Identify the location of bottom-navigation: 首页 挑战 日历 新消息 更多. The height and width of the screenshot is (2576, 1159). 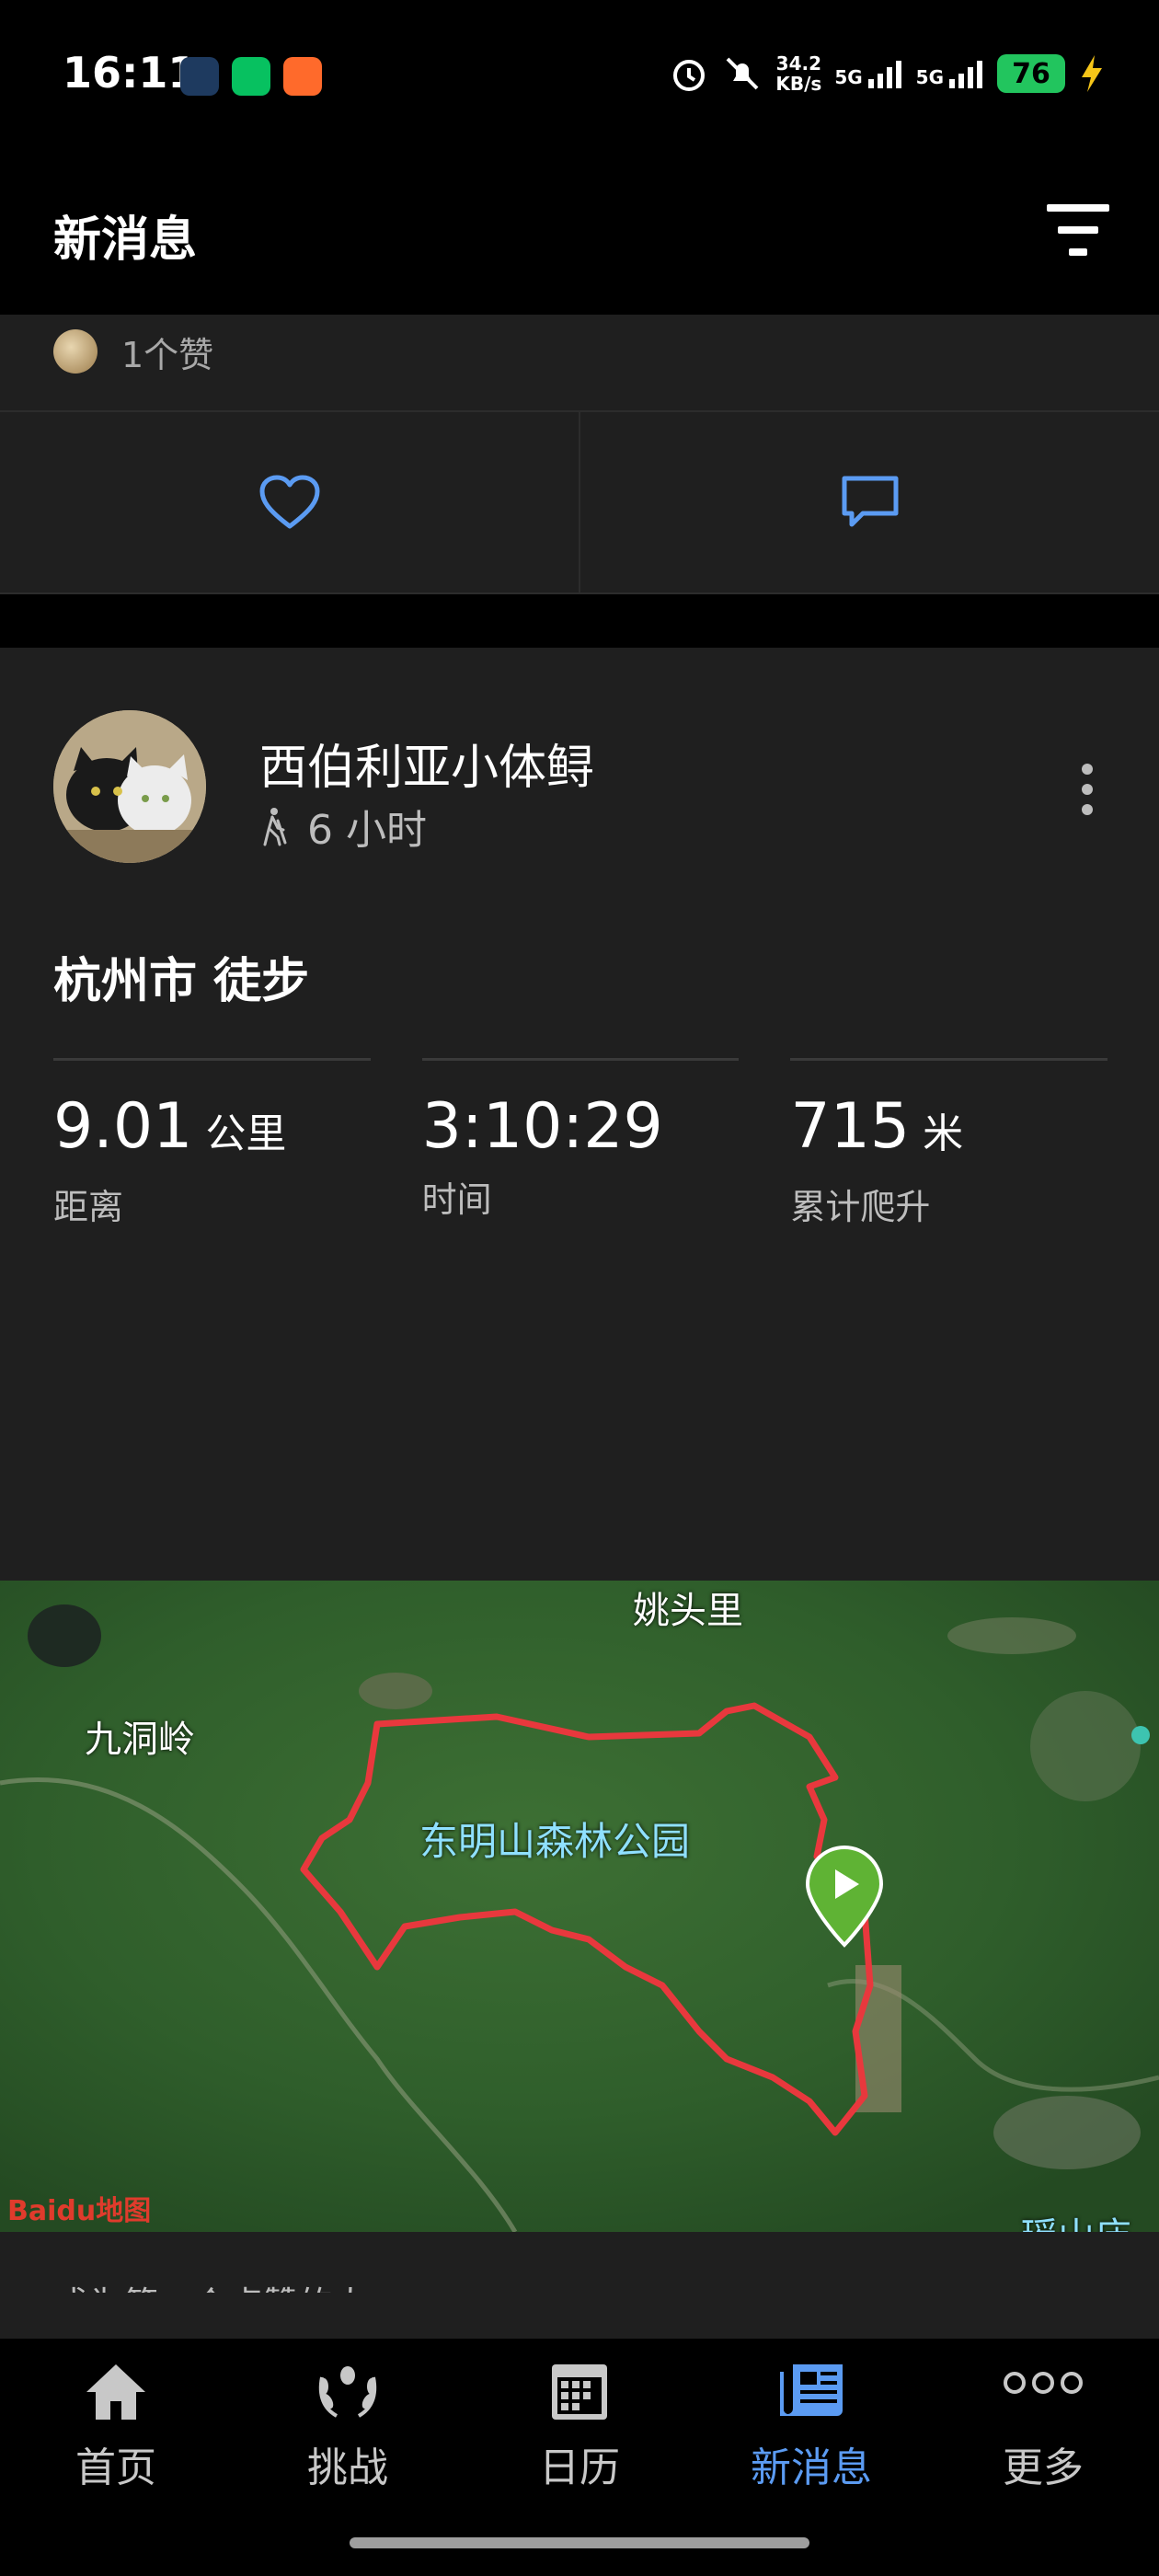
(579, 2457).